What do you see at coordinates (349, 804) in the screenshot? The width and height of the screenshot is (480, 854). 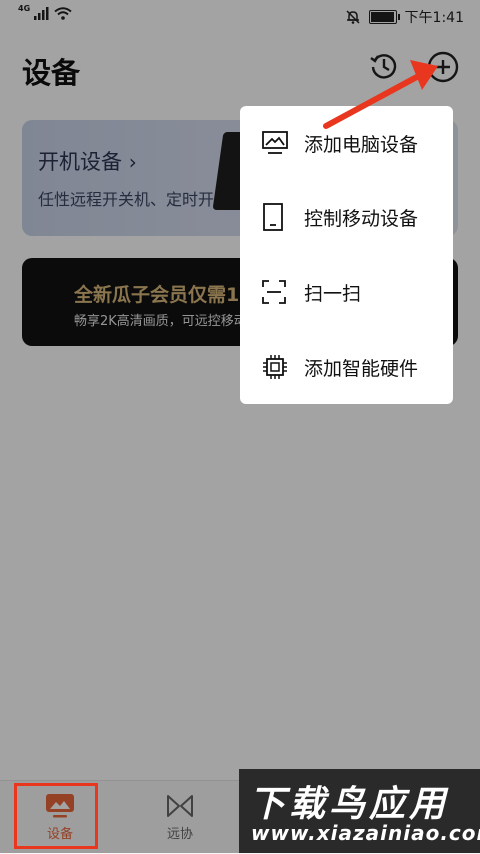 I see `watermark-text: 下载鸟应用` at bounding box center [349, 804].